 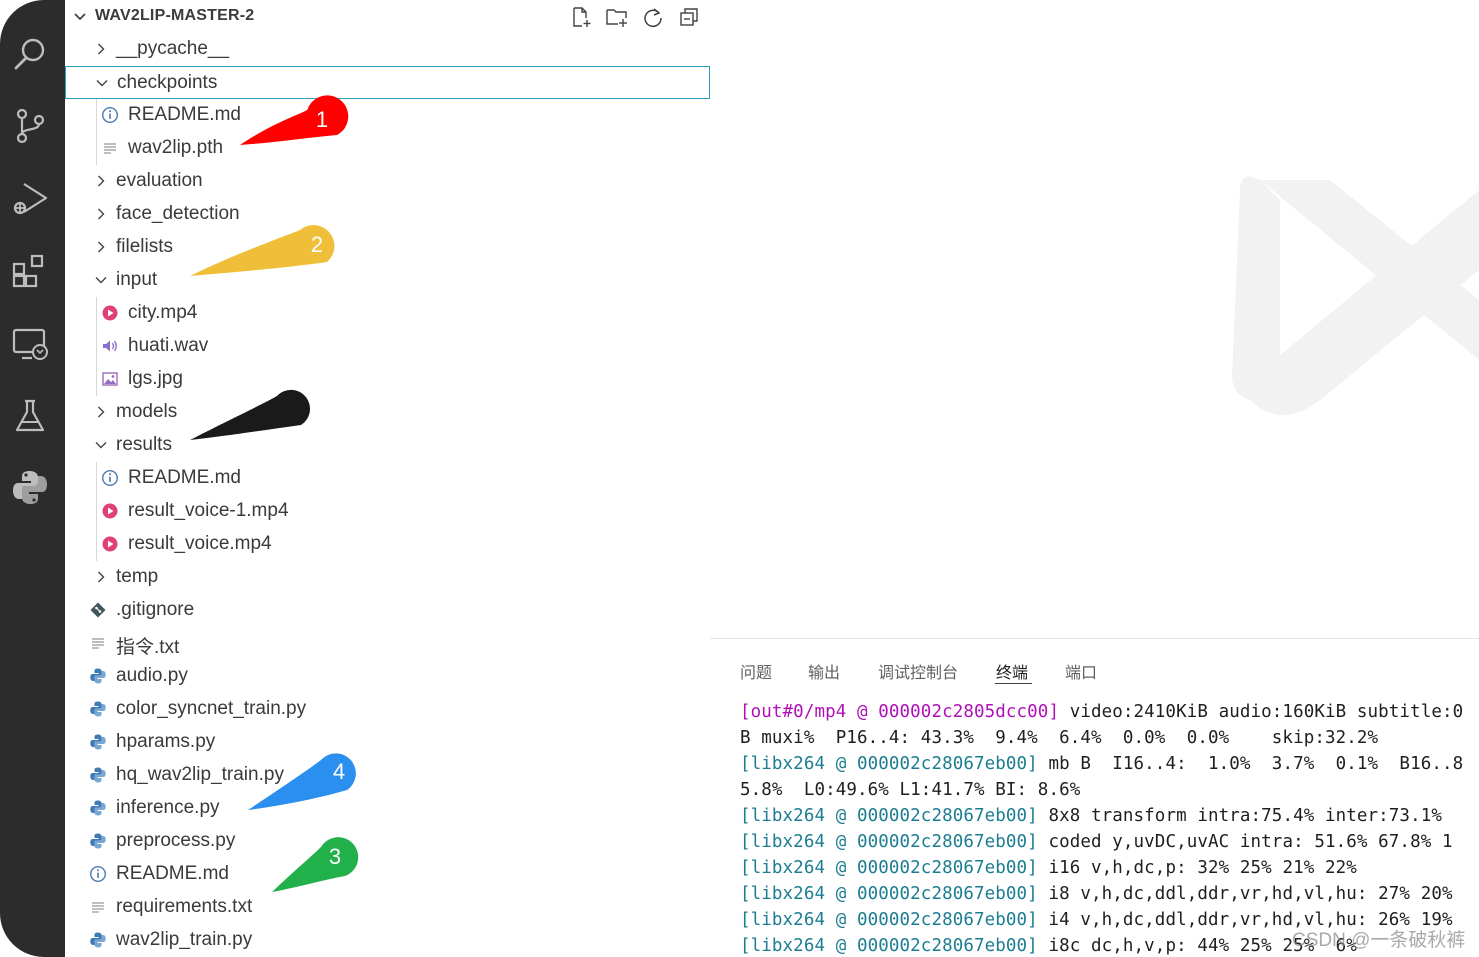 What do you see at coordinates (387, 940) in the screenshot?
I see `tree-file: wav2lip_train.py` at bounding box center [387, 940].